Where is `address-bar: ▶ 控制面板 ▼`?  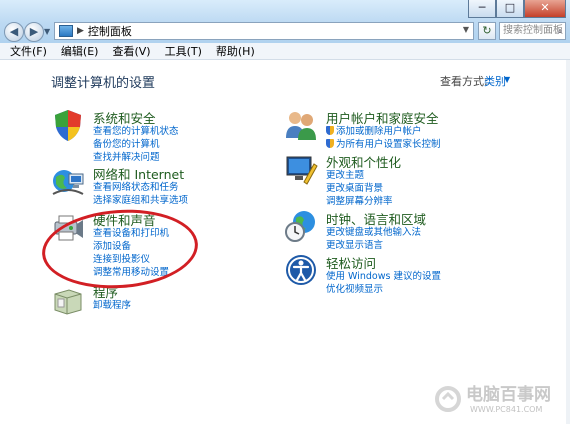
address-bar: ▶ 控制面板 ▼ is located at coordinates (264, 31).